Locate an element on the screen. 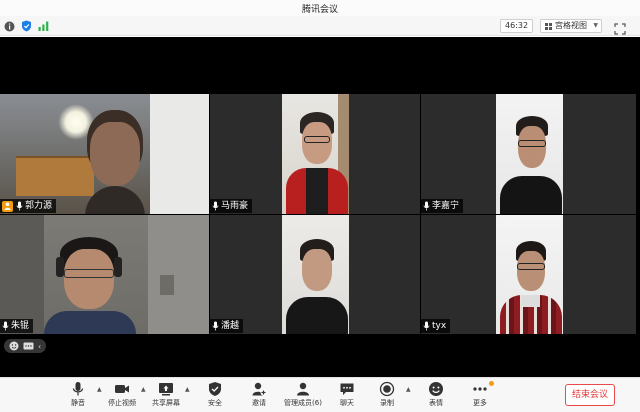 This screenshot has height=412, width=640. meeting-info-bar: 46:32 宫格视图 ▼ is located at coordinates (320, 26).